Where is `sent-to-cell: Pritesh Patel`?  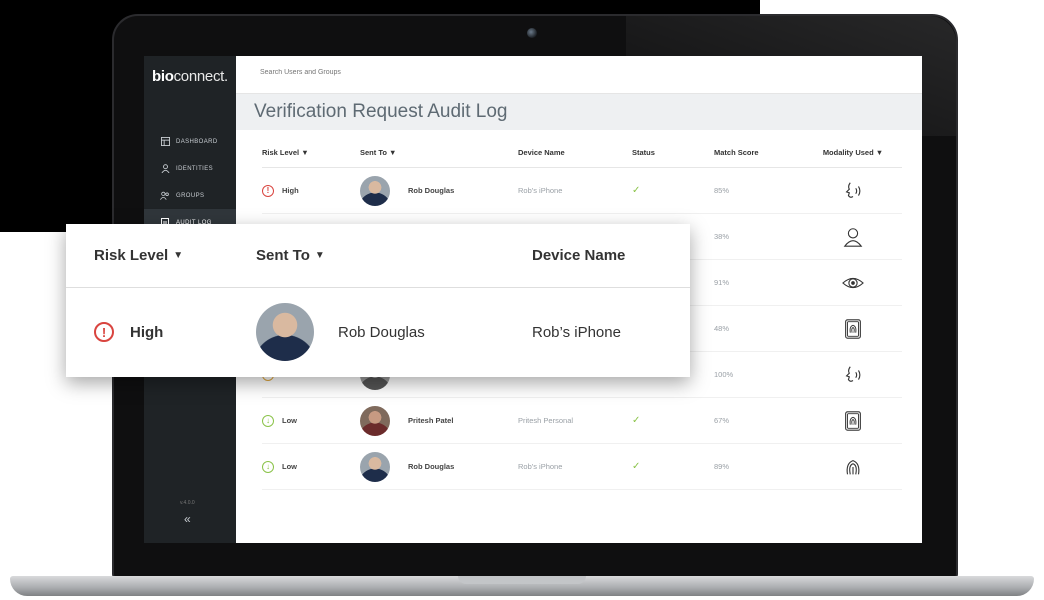
sent-to-cell: Pritesh Patel is located at coordinates (439, 420).